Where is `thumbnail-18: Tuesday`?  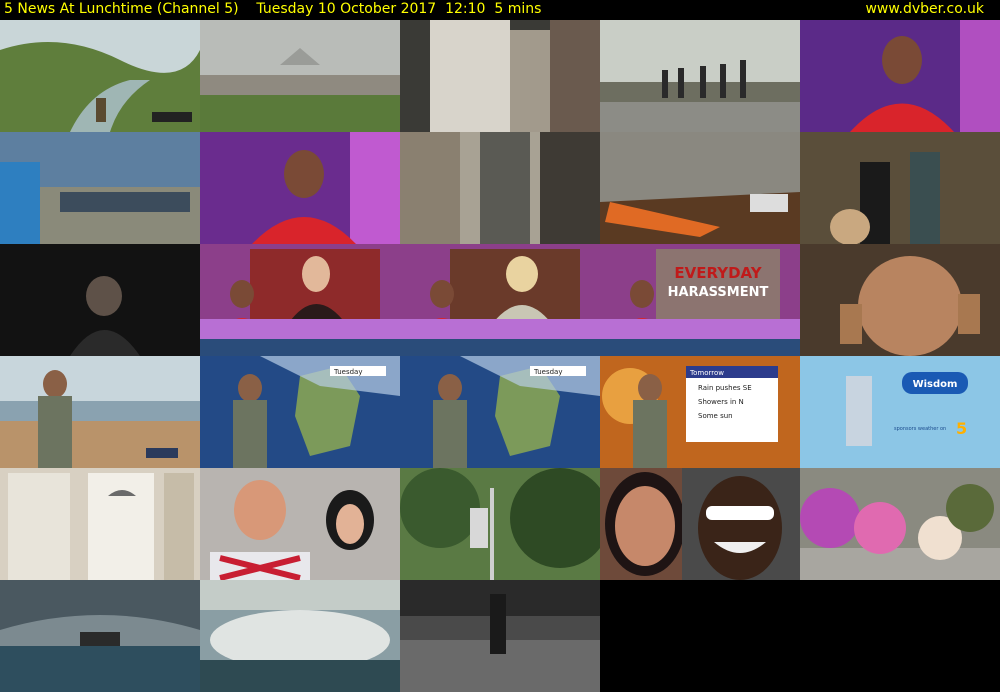
thumbnail-18: Tuesday is located at coordinates (500, 412).